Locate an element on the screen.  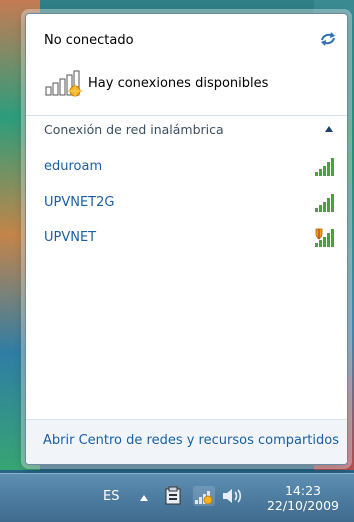
wireless-section-title: Conexión de red inalámbrica is located at coordinates (134, 129).